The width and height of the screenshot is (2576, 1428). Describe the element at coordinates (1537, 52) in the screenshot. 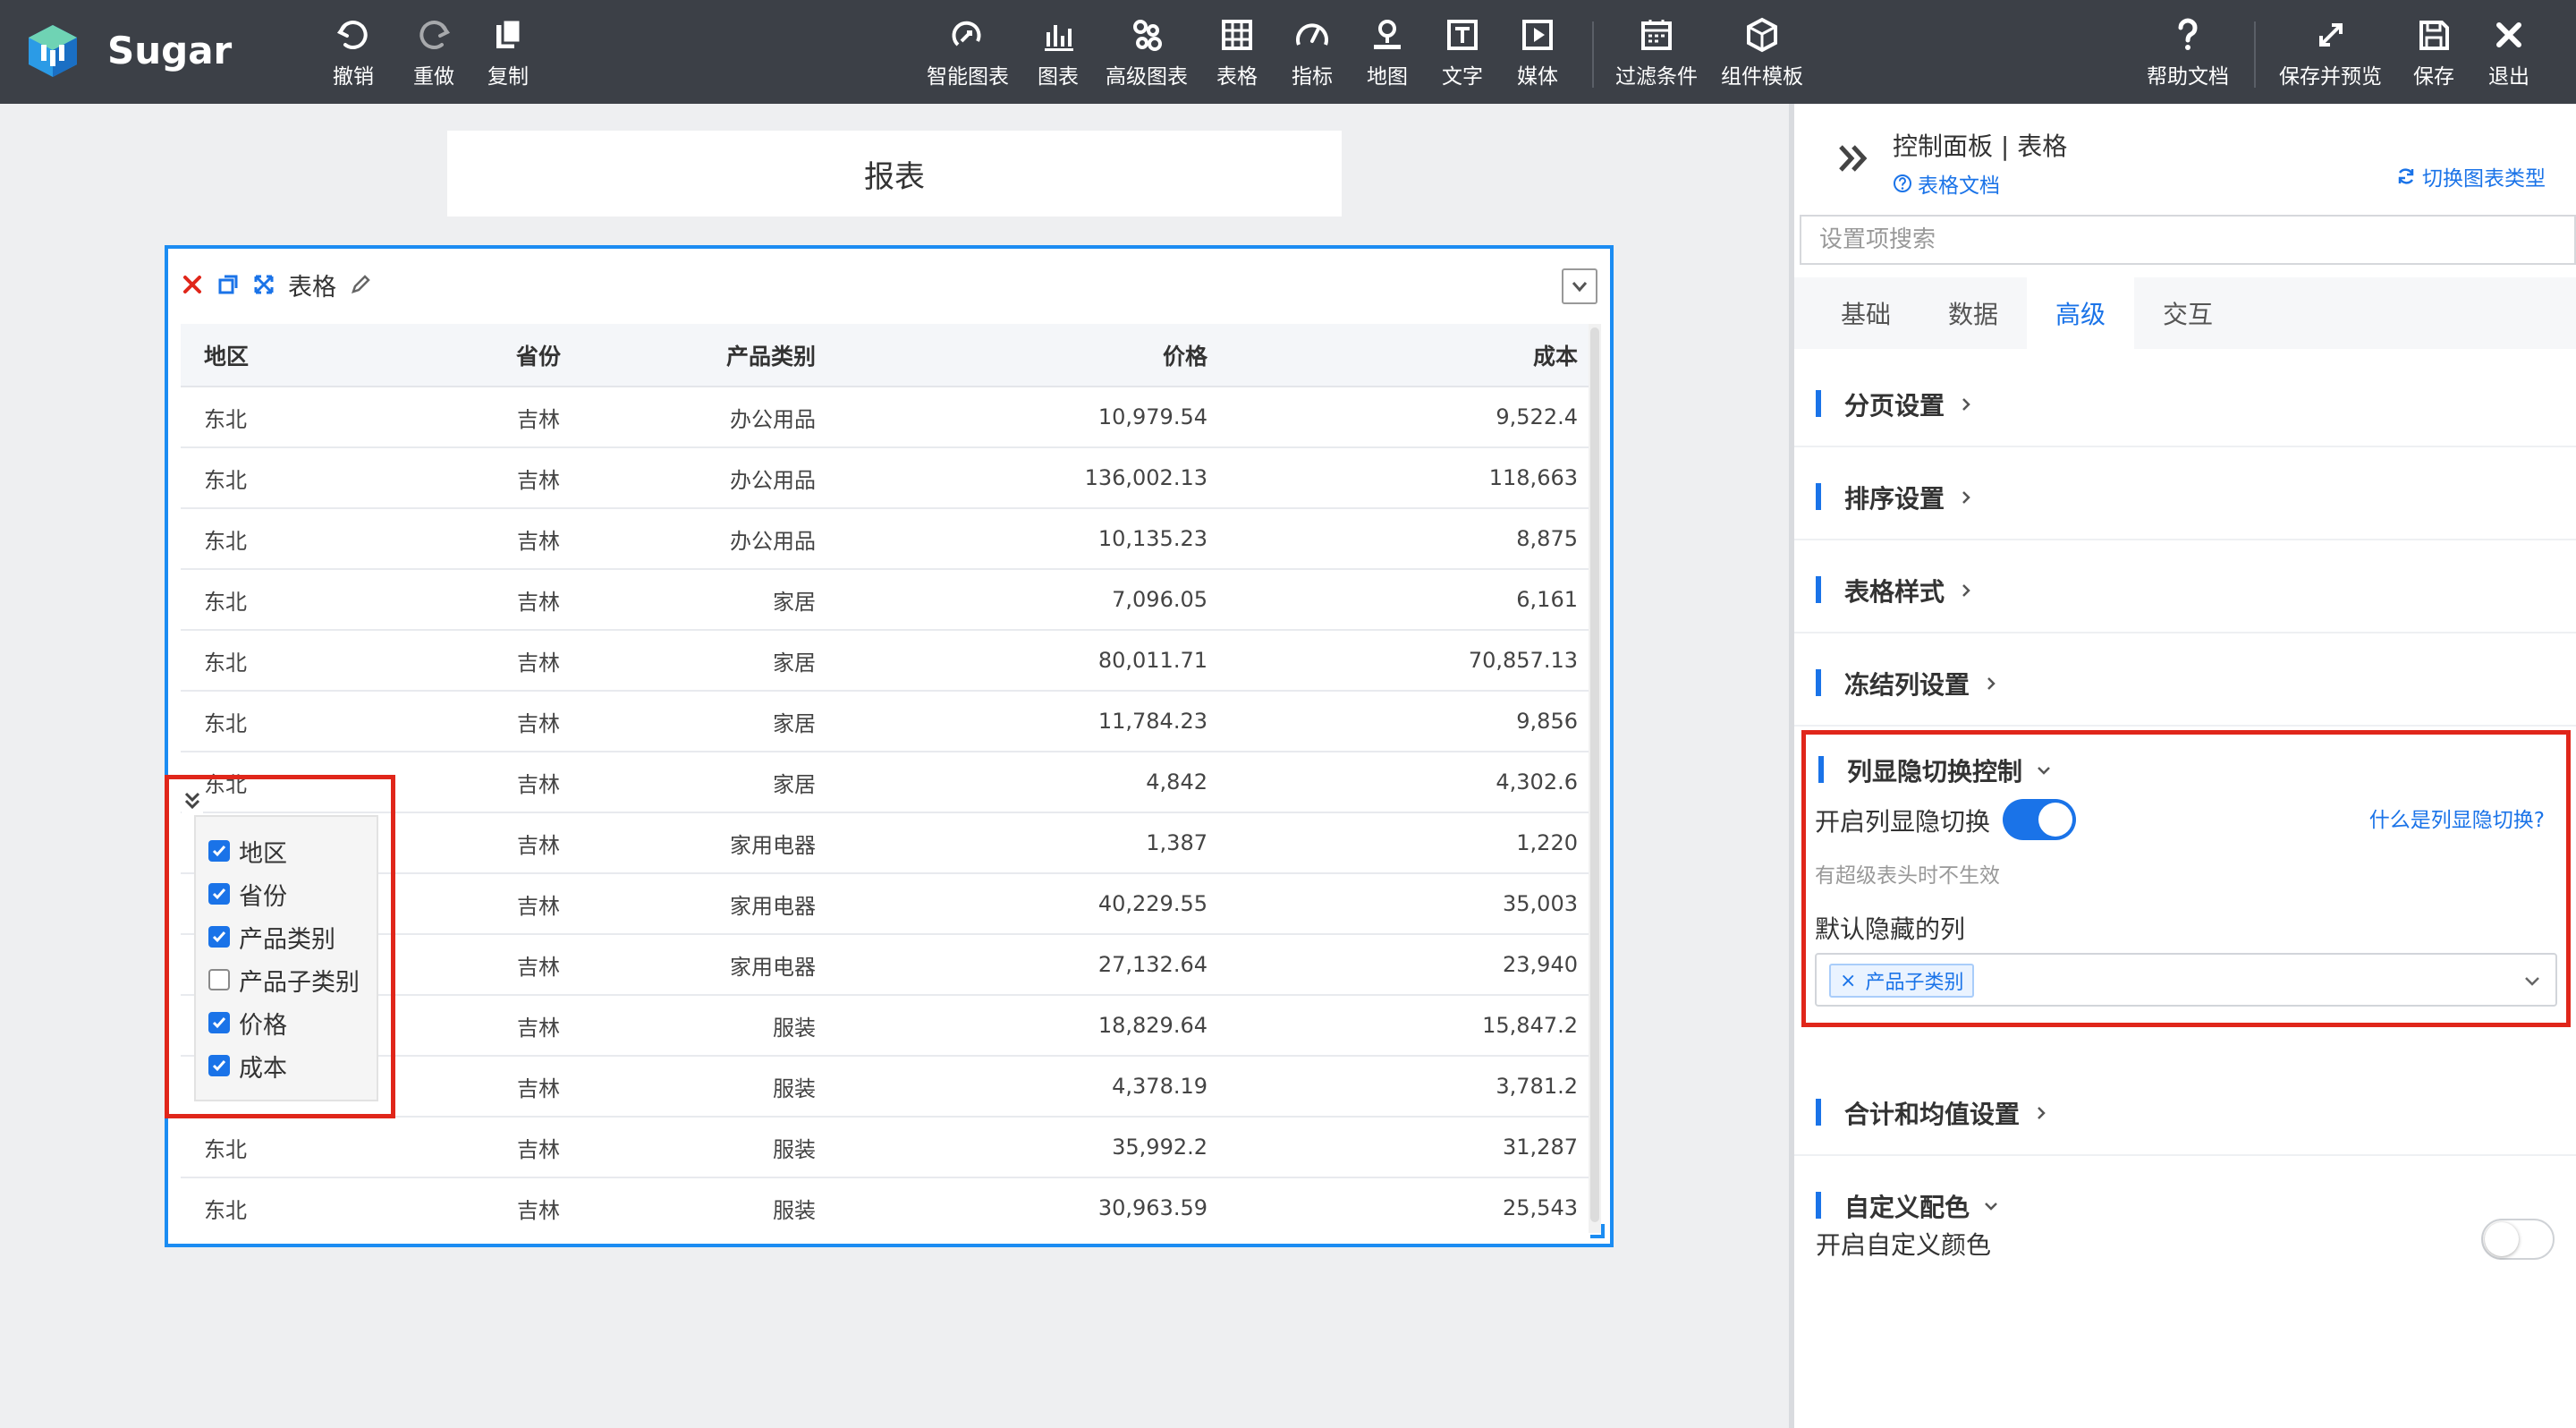

I see `media-button: 媒体` at that location.